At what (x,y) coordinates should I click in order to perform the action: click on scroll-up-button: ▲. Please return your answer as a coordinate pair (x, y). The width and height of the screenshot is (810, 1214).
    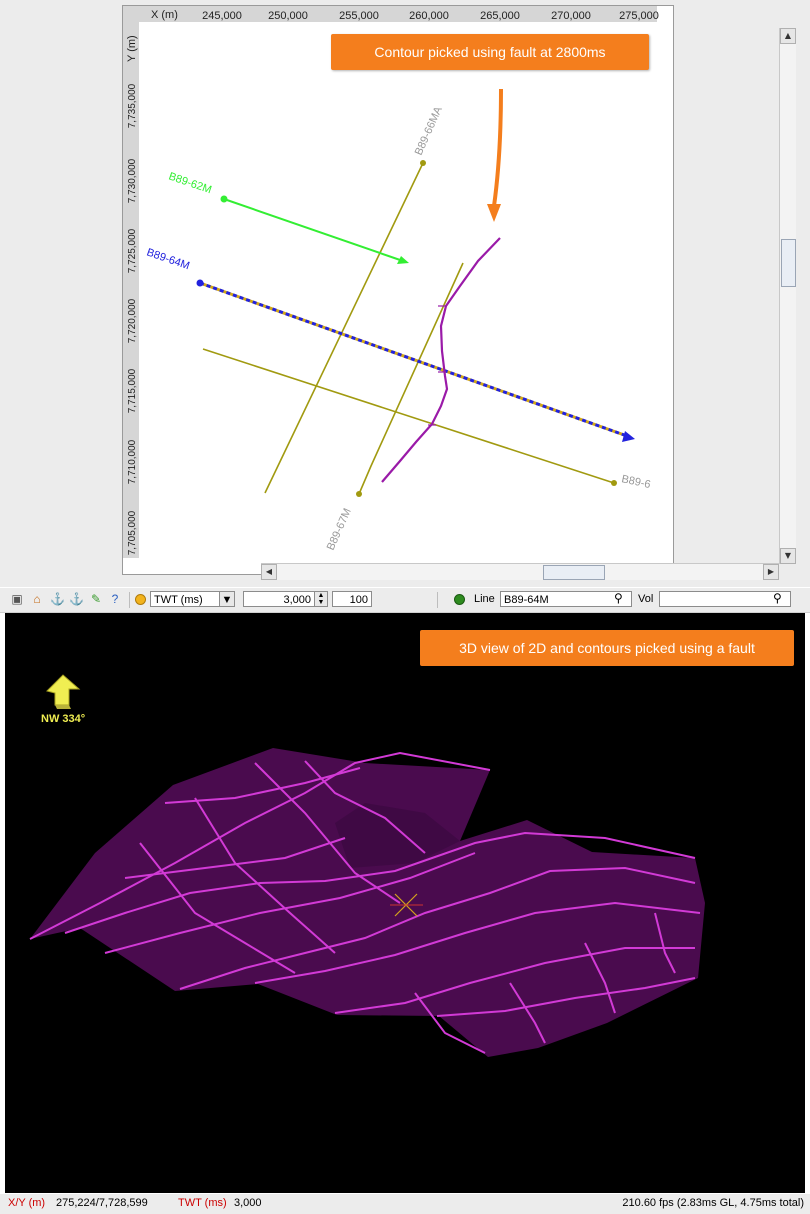
    Looking at the image, I should click on (788, 36).